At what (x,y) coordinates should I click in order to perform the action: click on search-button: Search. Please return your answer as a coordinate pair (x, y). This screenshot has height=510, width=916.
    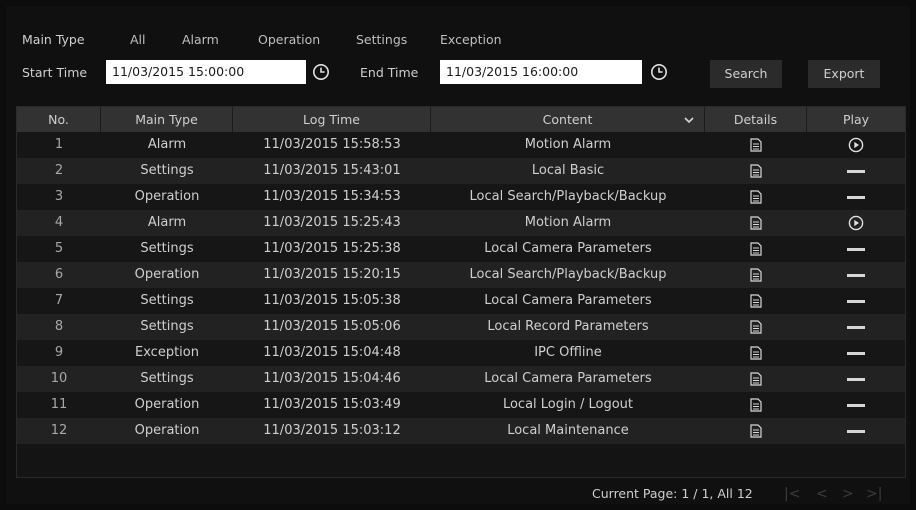
    Looking at the image, I should click on (746, 74).